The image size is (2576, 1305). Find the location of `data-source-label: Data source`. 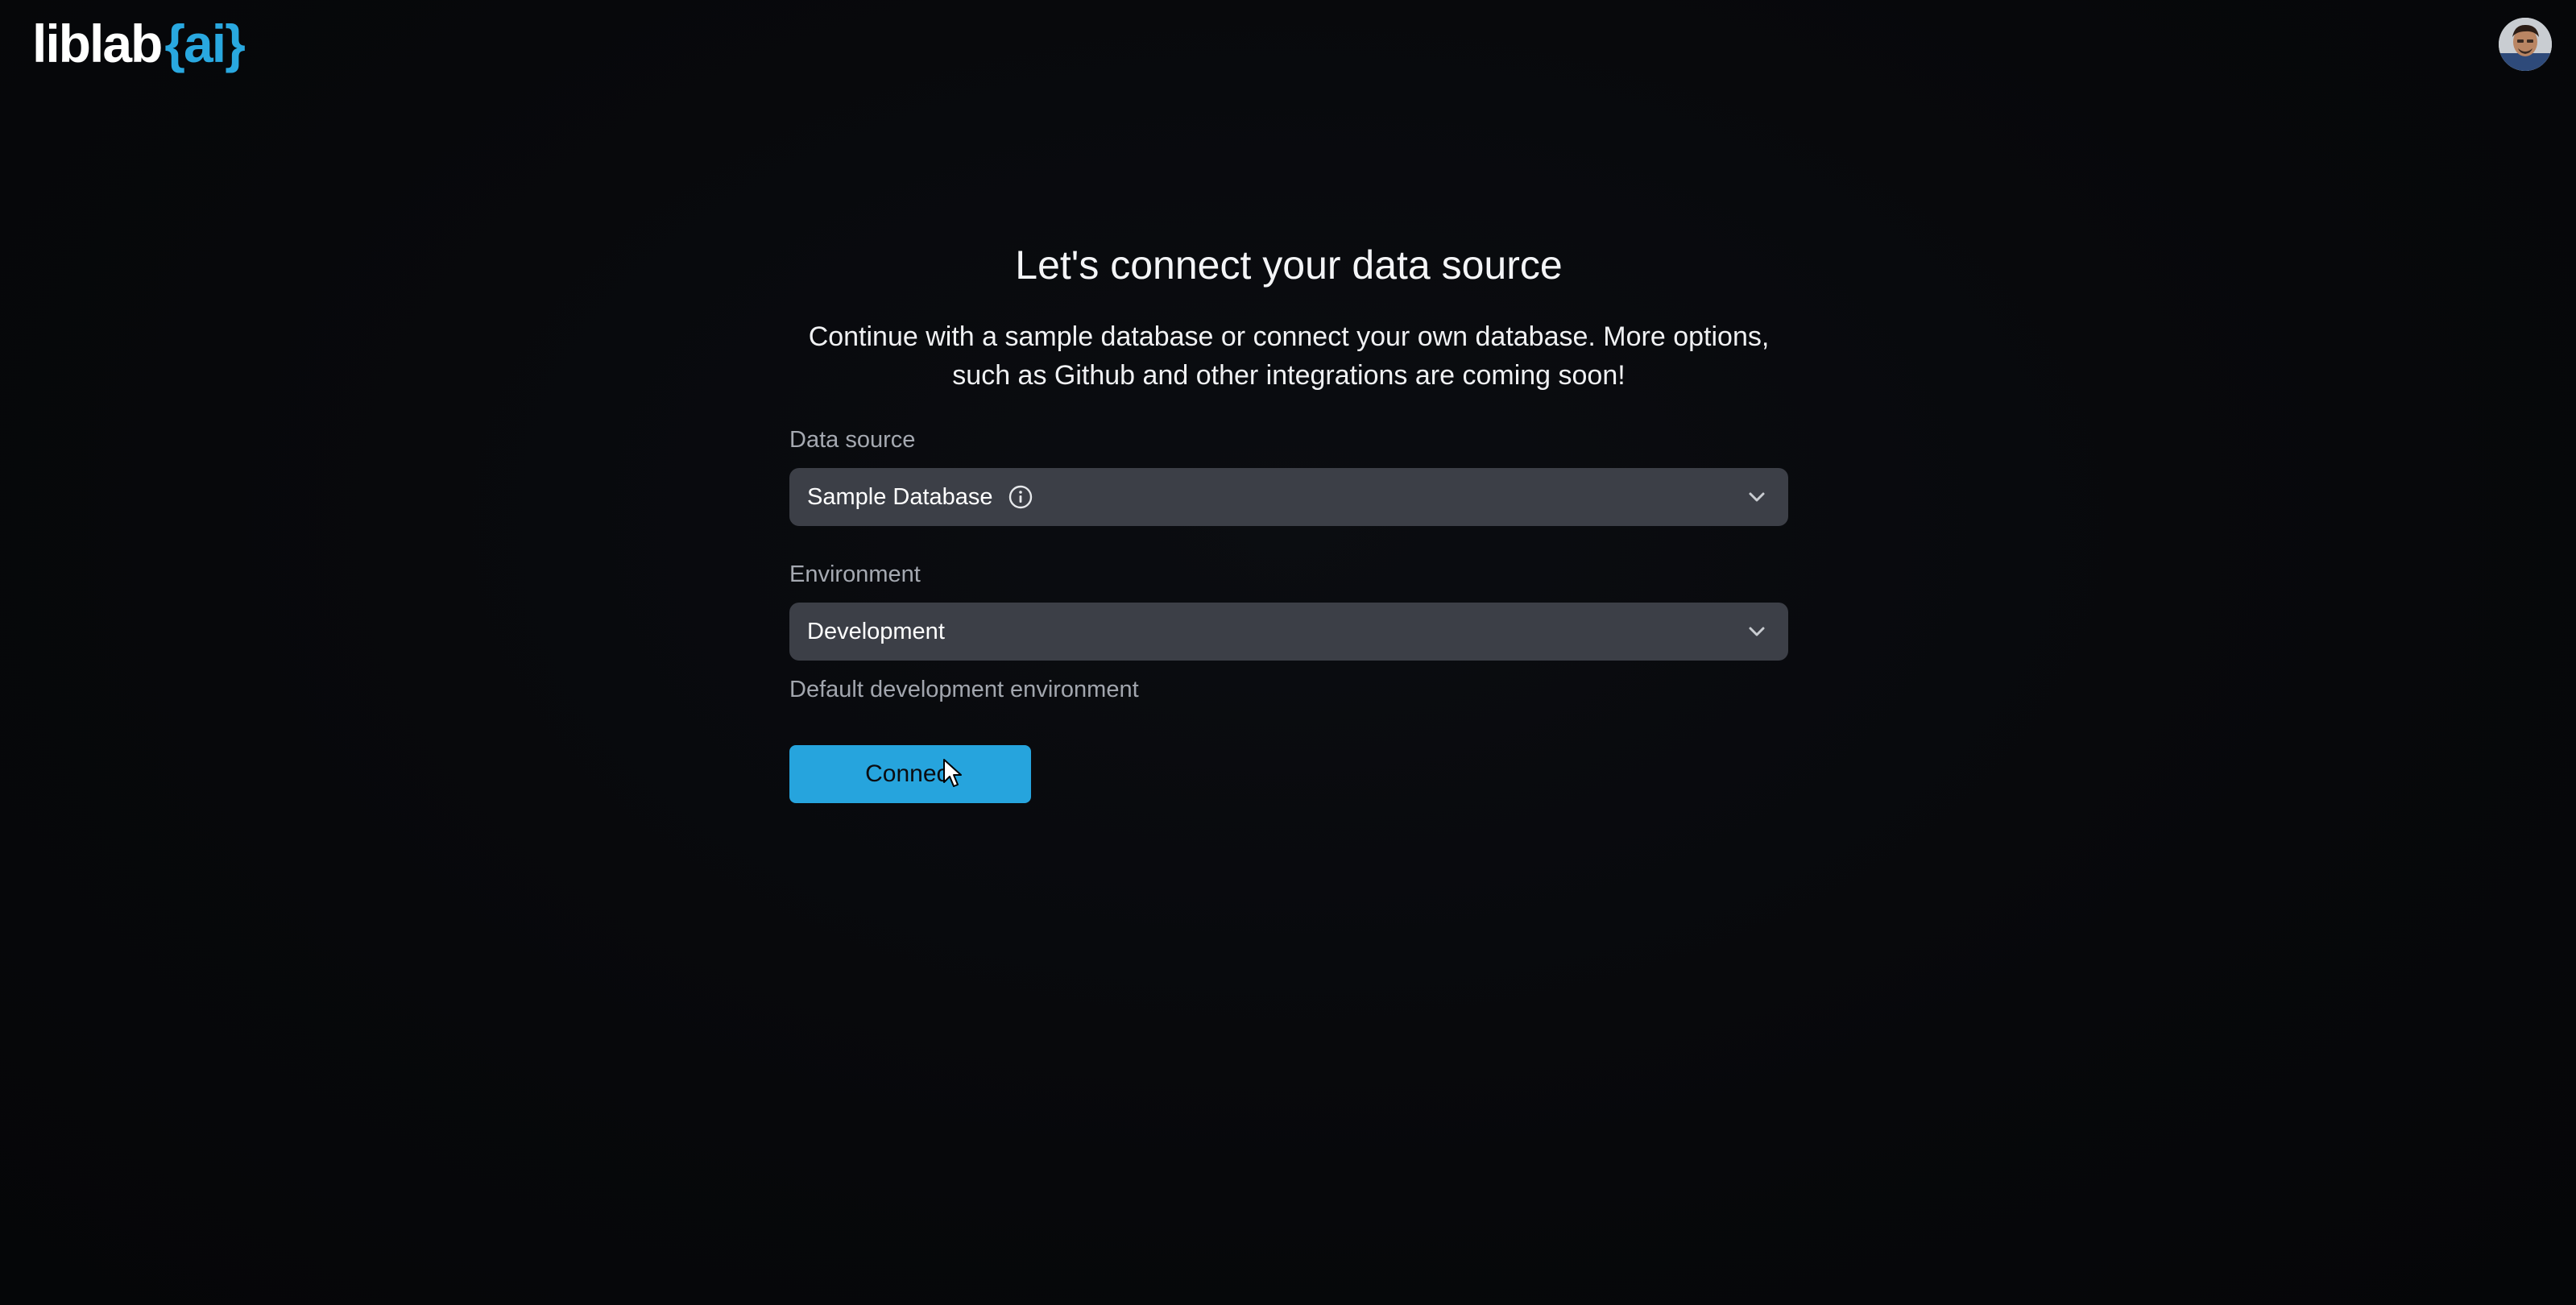

data-source-label: Data source is located at coordinates (852, 440).